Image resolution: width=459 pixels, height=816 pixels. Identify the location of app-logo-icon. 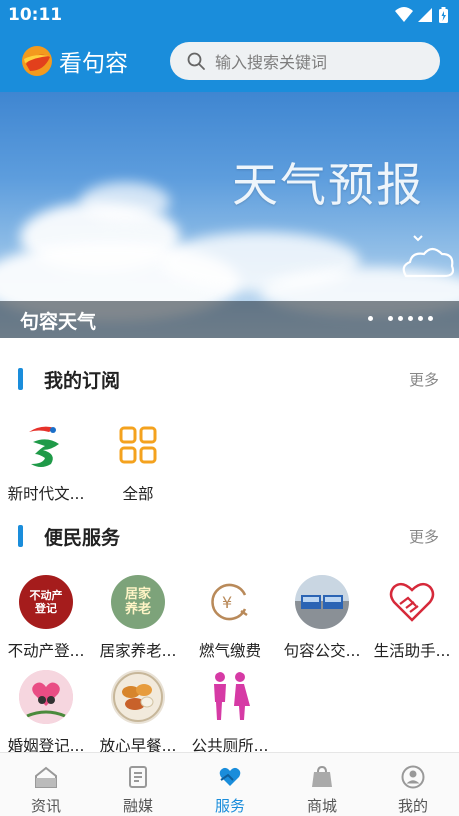
(37, 61).